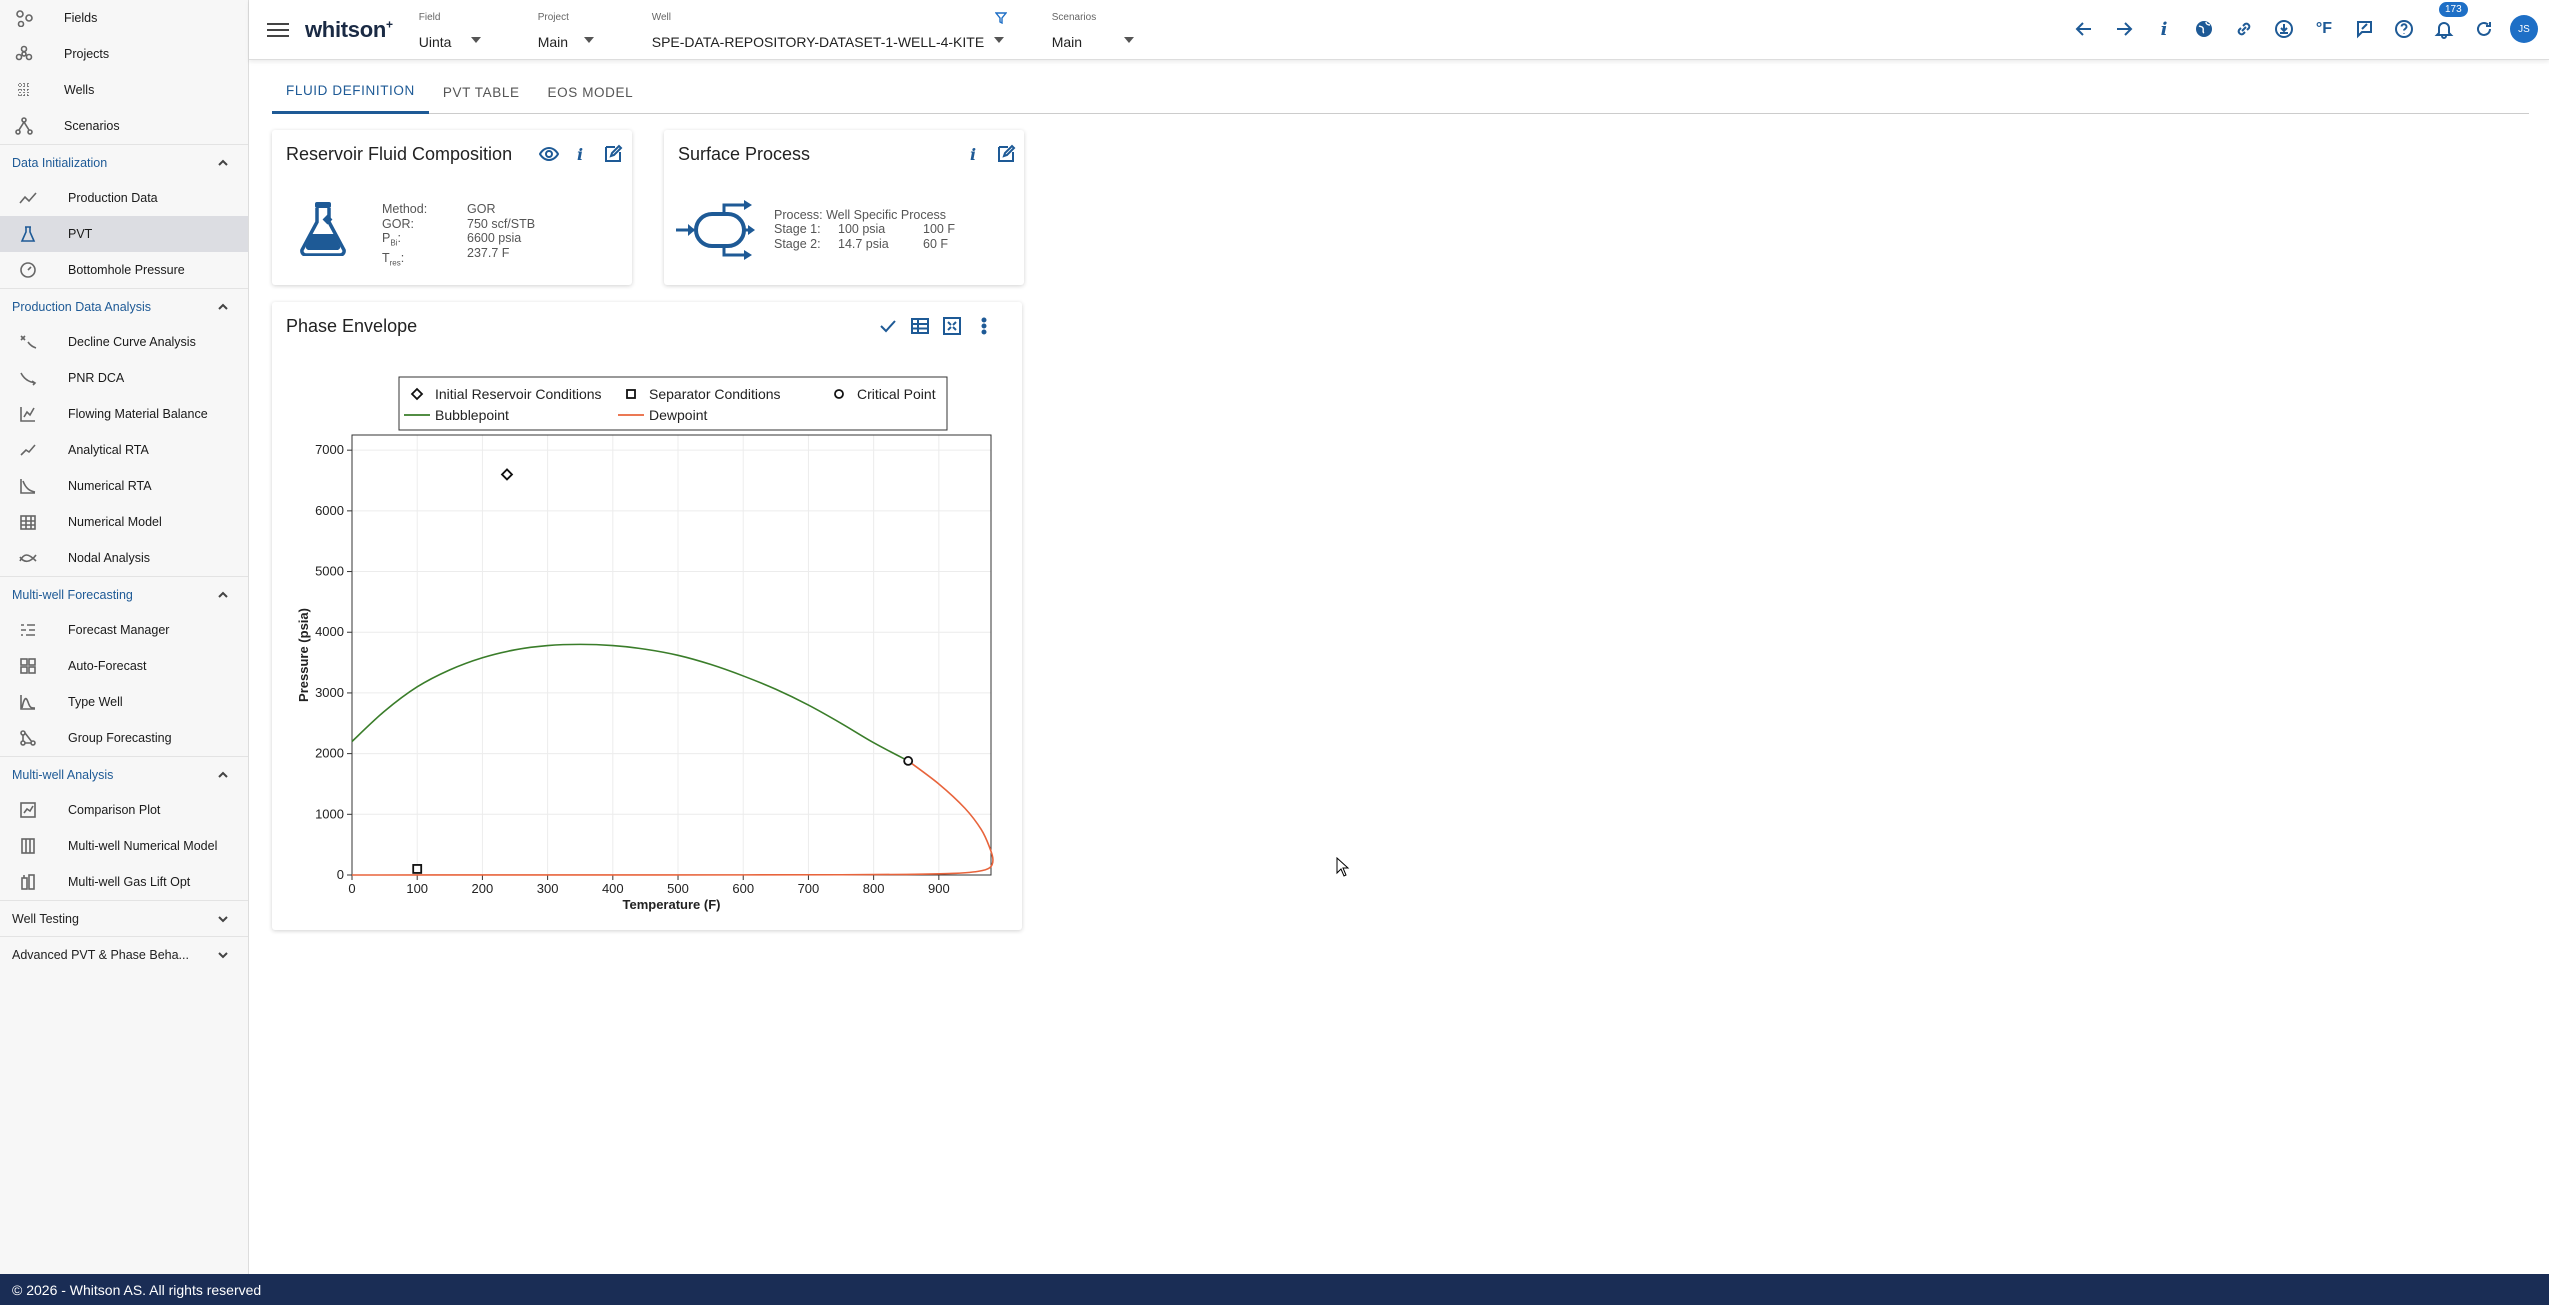 This screenshot has width=2549, height=1305. I want to click on sidebar-item-multi-well-numerical-model: Multi-well Numerical Model, so click(124, 846).